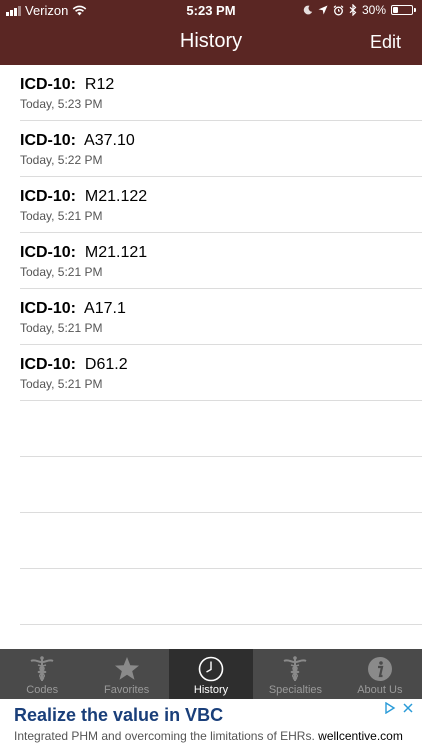  What do you see at coordinates (211, 690) in the screenshot?
I see `tab-label: History` at bounding box center [211, 690].